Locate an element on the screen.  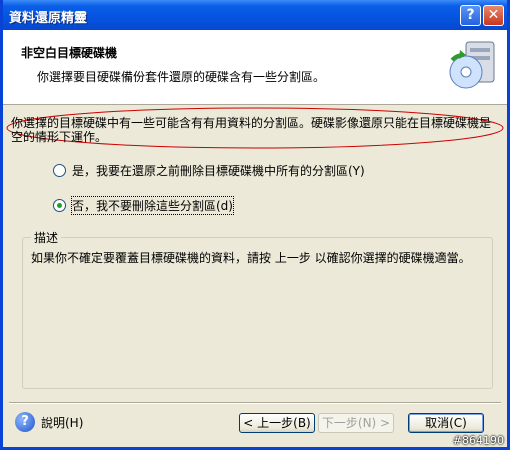
close-button: ✕ is located at coordinates (493, 15).